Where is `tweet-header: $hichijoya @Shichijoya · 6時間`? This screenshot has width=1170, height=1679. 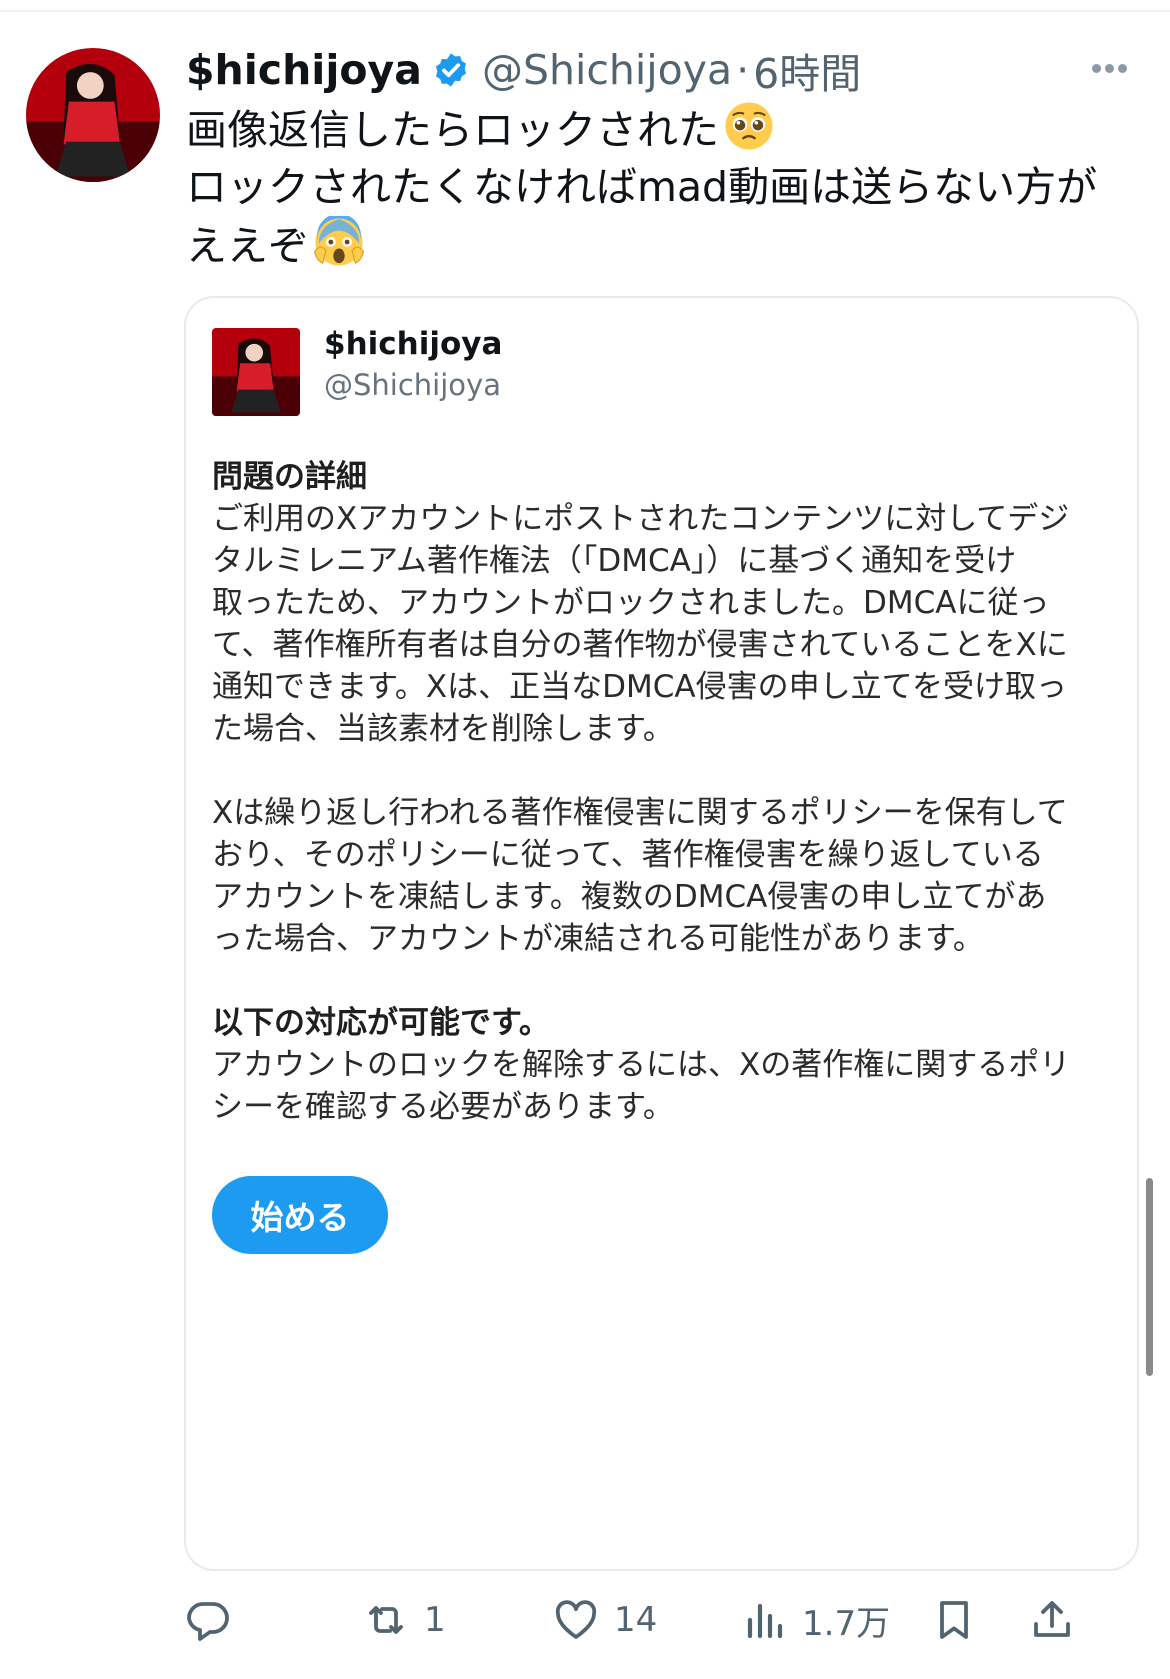
tweet-header: $hichijoya @Shichijoya · 6時間 is located at coordinates (656, 70).